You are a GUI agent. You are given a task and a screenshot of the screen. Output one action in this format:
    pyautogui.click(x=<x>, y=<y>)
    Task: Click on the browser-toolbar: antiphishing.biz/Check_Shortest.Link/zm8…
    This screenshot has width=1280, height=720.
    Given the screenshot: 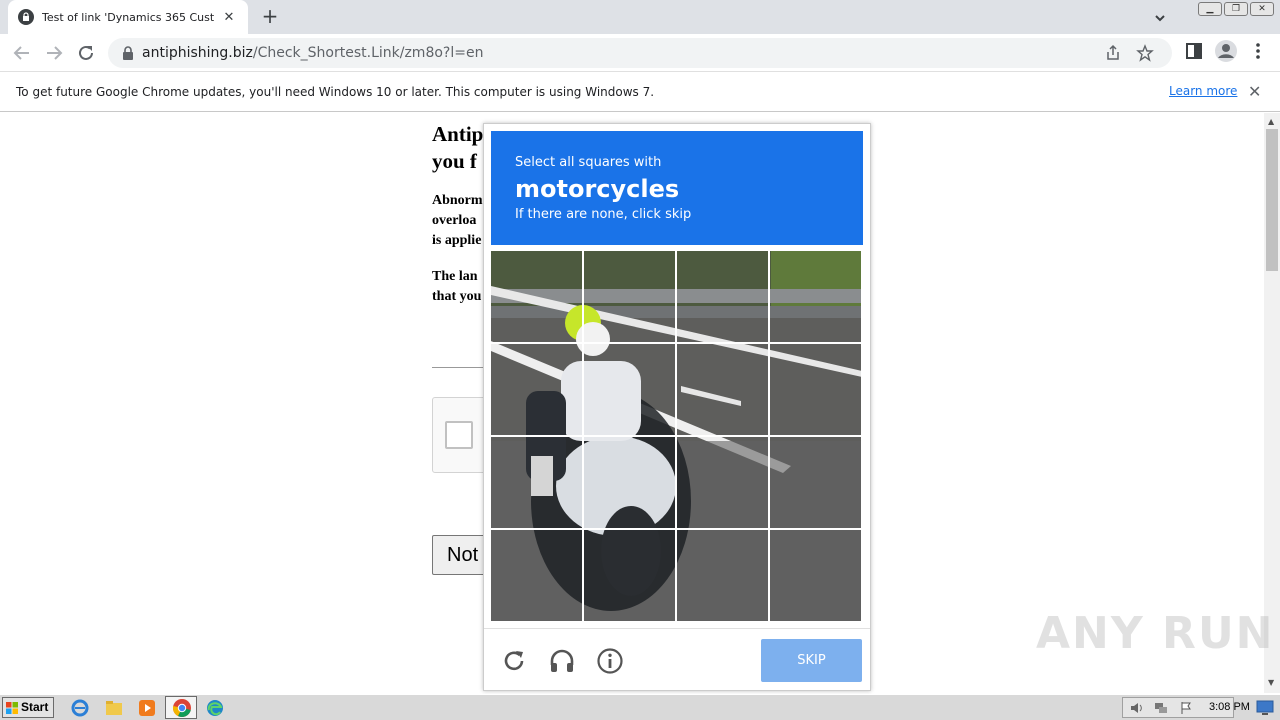 What is the action you would take?
    pyautogui.click(x=640, y=53)
    